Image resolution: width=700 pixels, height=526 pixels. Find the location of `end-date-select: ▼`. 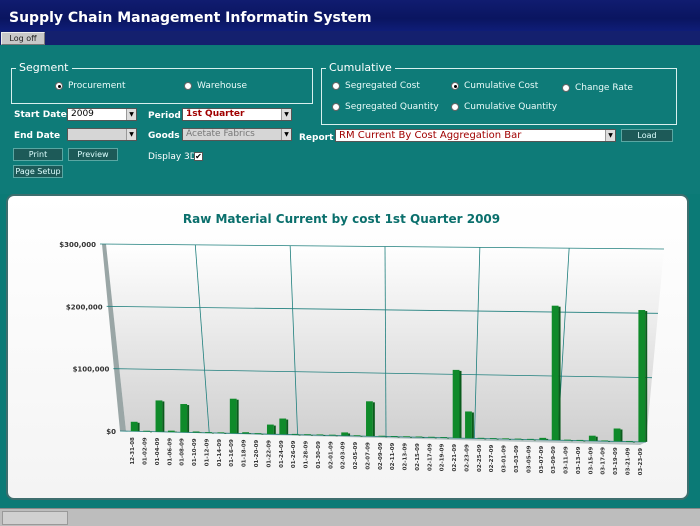

end-date-select: ▼ is located at coordinates (102, 134).